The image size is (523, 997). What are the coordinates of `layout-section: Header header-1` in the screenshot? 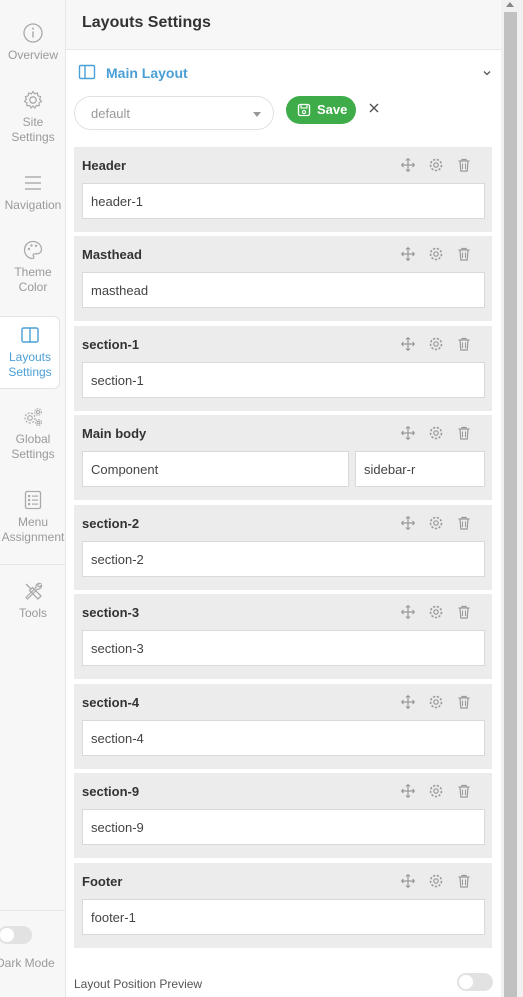 It's located at (283, 189).